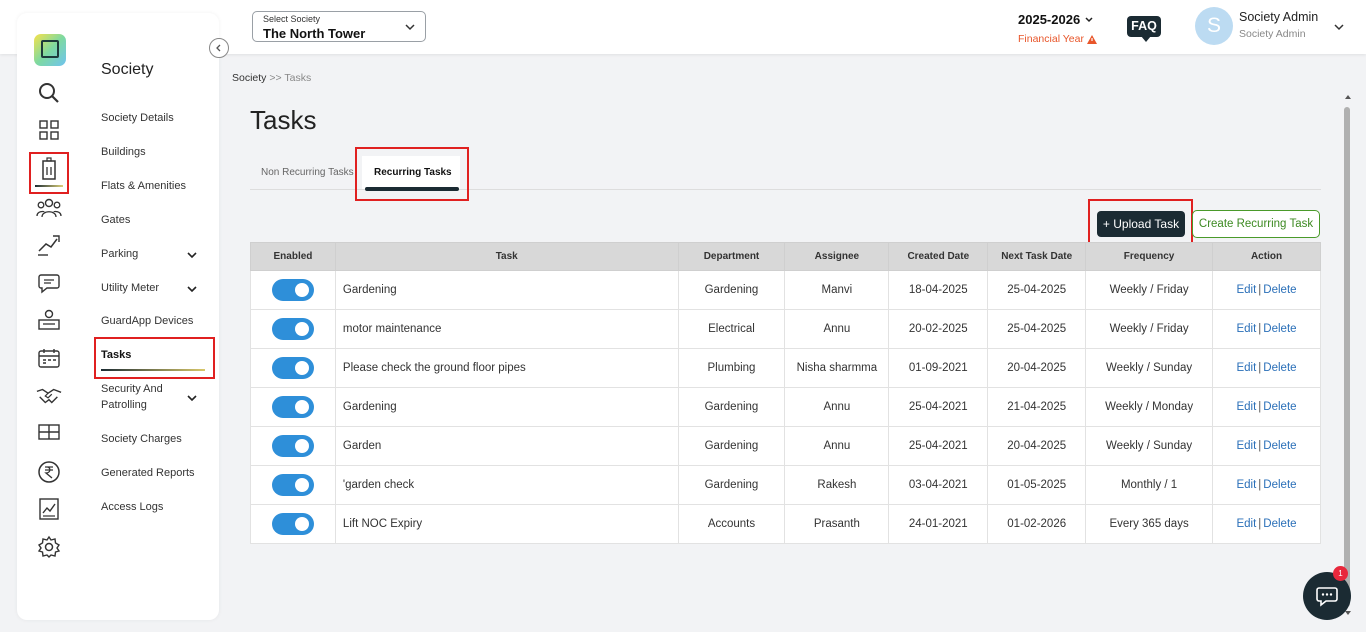 The image size is (1366, 632). I want to click on calendar-icon, so click(49, 358).